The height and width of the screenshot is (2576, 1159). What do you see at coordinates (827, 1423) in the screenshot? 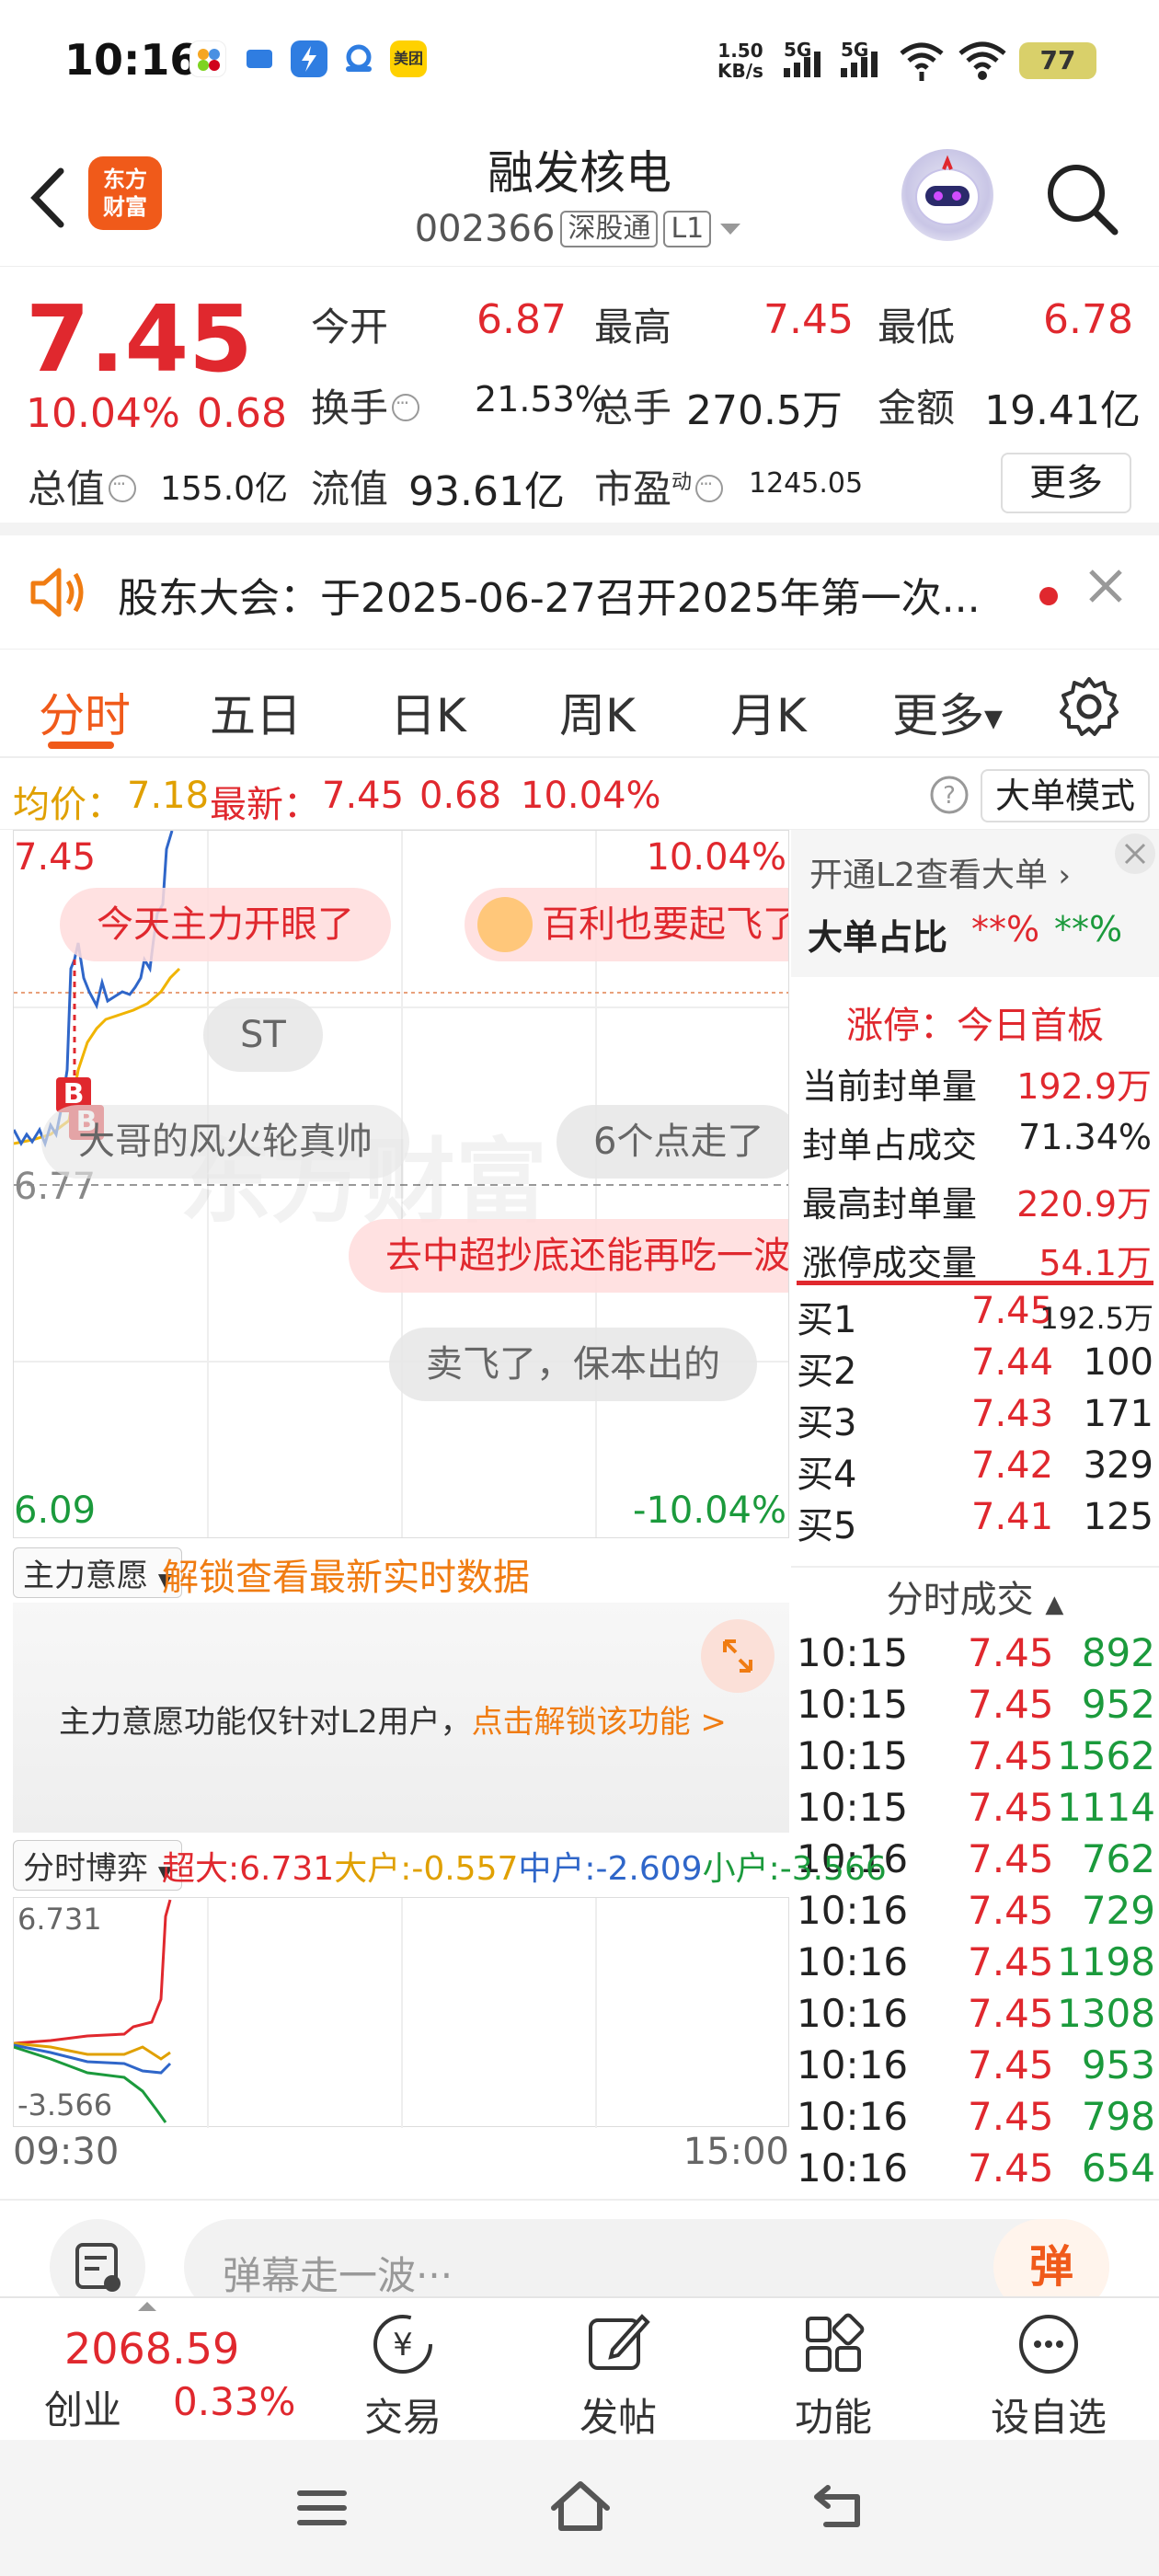
I see `ob-label: 买3` at bounding box center [827, 1423].